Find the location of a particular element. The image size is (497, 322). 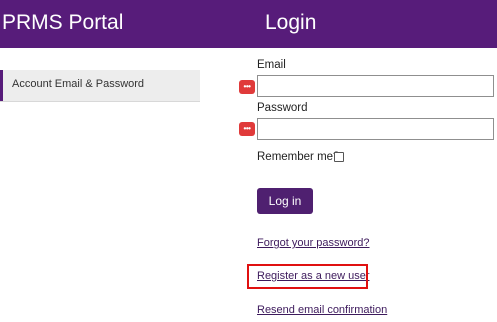

page-title: Login is located at coordinates (291, 22).